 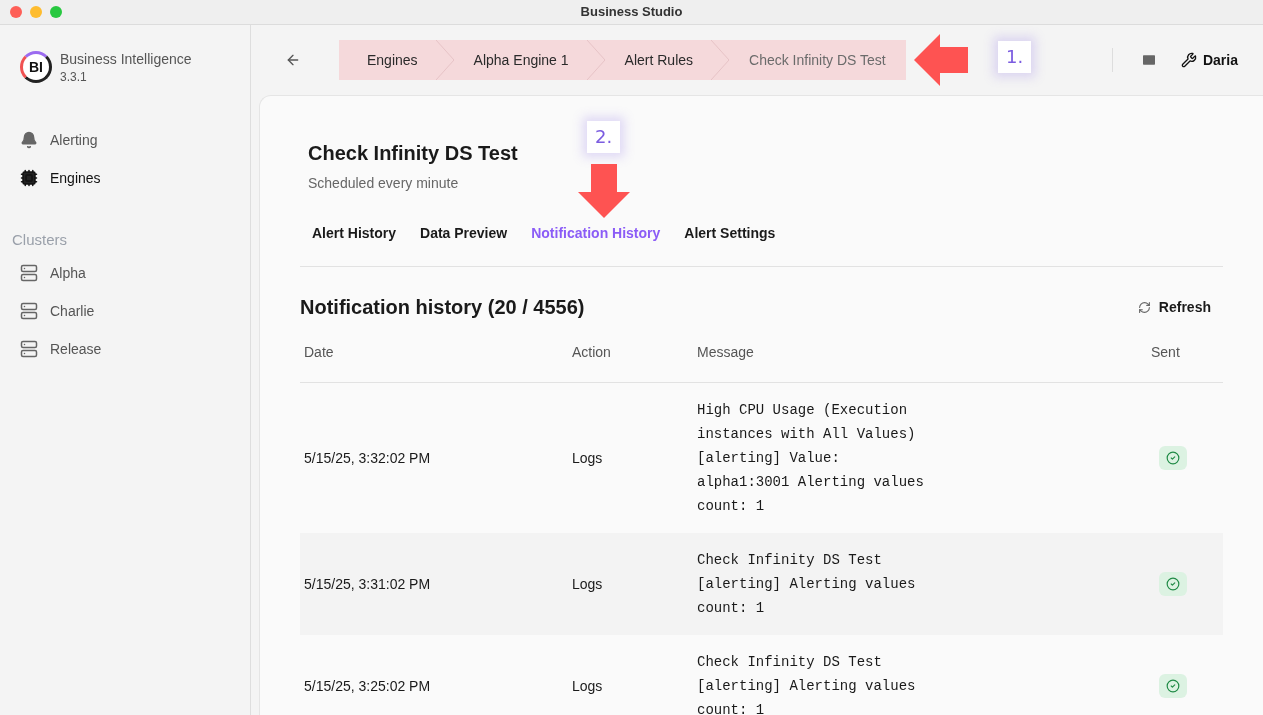 What do you see at coordinates (125, 140) in the screenshot?
I see `sidebar-item: Alerting` at bounding box center [125, 140].